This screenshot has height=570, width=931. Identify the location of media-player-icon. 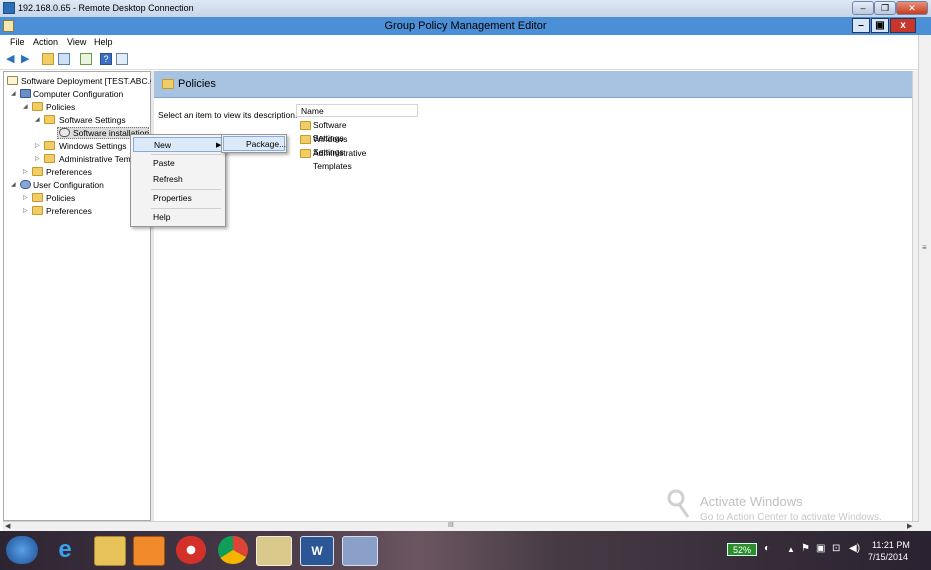
(149, 551).